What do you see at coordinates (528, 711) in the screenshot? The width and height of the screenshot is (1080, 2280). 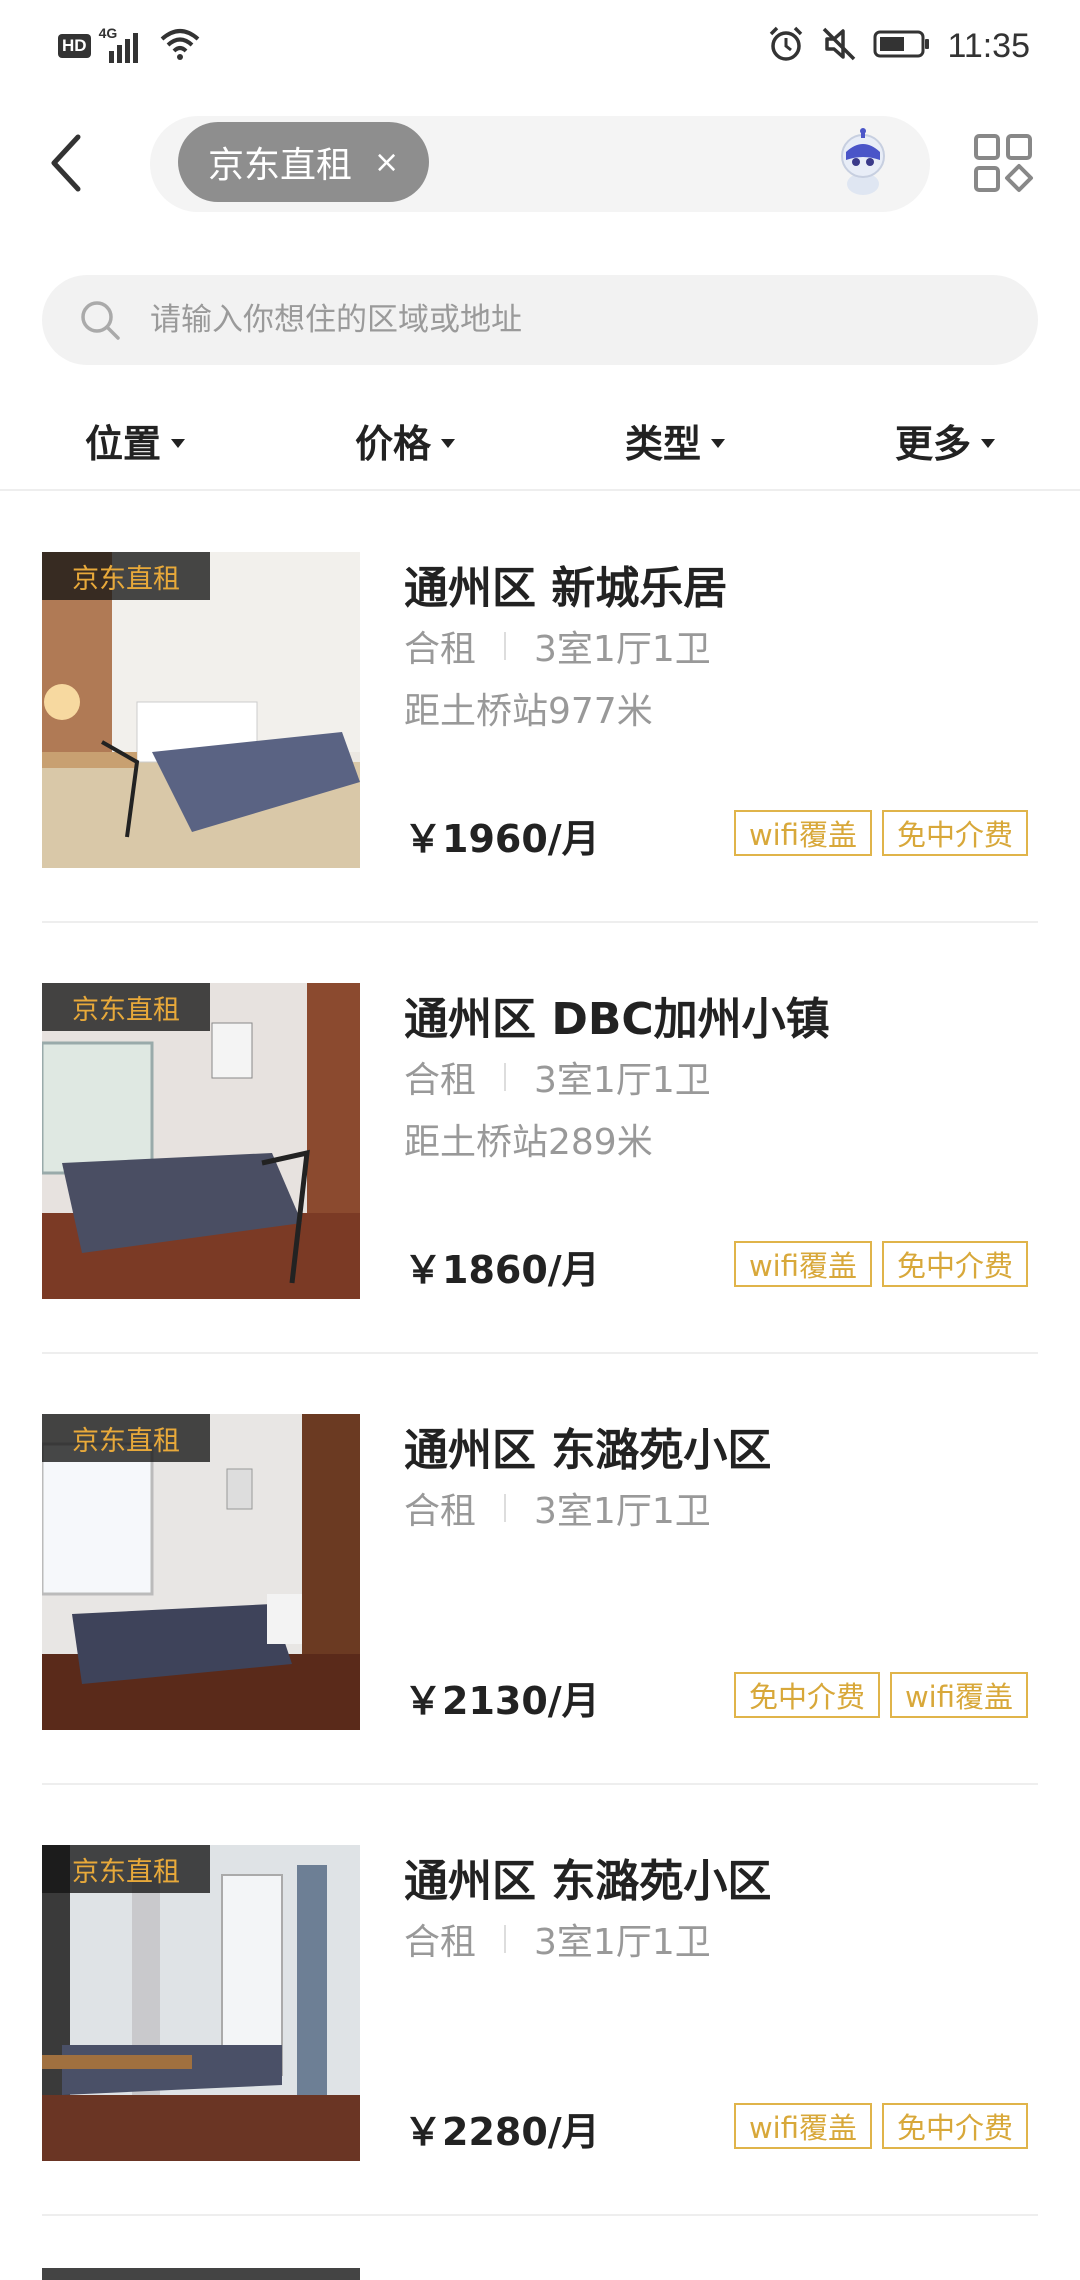 I see `listing-distance: 距土桥站977米` at bounding box center [528, 711].